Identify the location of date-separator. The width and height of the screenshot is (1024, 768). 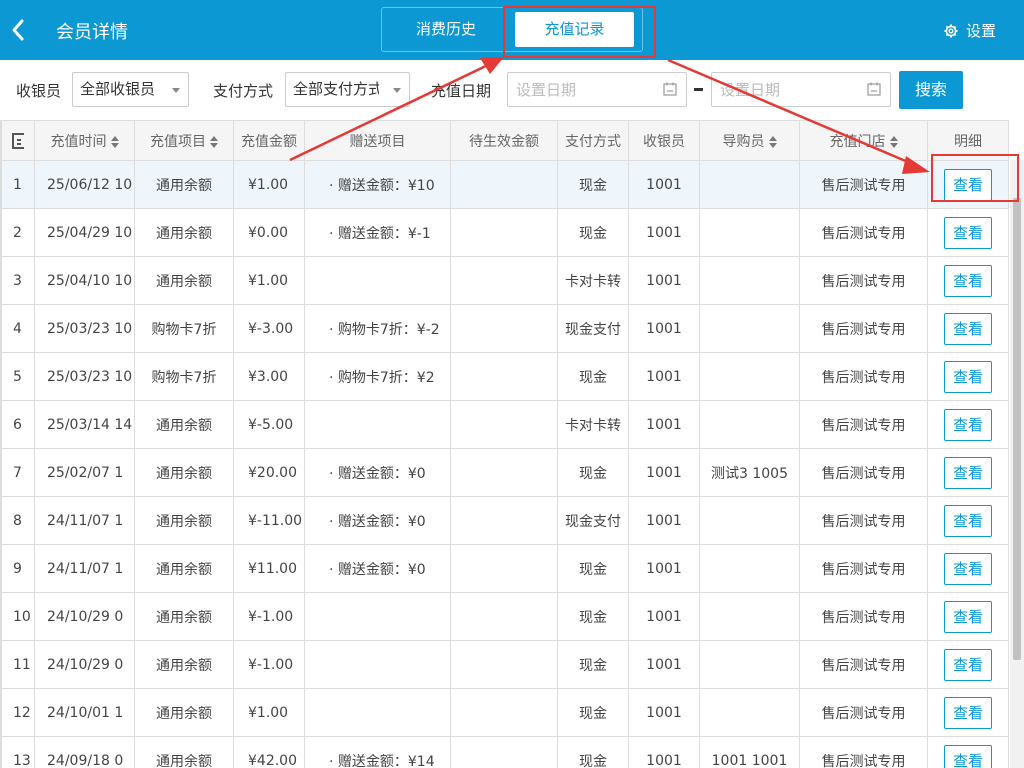
(698, 89).